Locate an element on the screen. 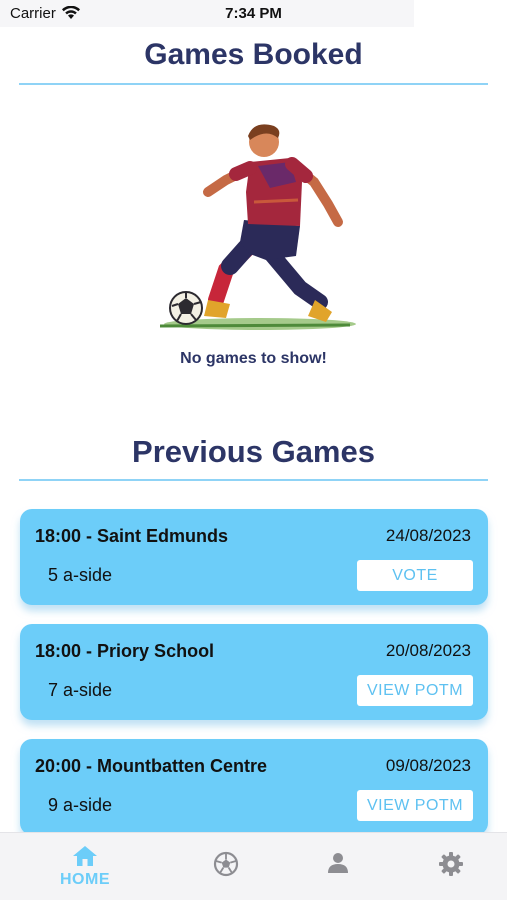 The image size is (507, 900). game-title: 18:00 - Saint Edmunds is located at coordinates (132, 536).